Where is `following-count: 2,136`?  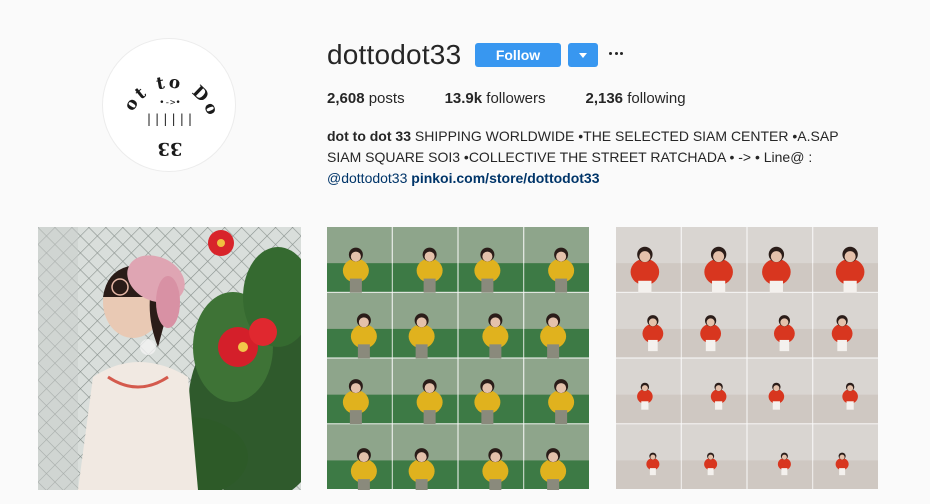
following-count: 2,136 is located at coordinates (604, 98).